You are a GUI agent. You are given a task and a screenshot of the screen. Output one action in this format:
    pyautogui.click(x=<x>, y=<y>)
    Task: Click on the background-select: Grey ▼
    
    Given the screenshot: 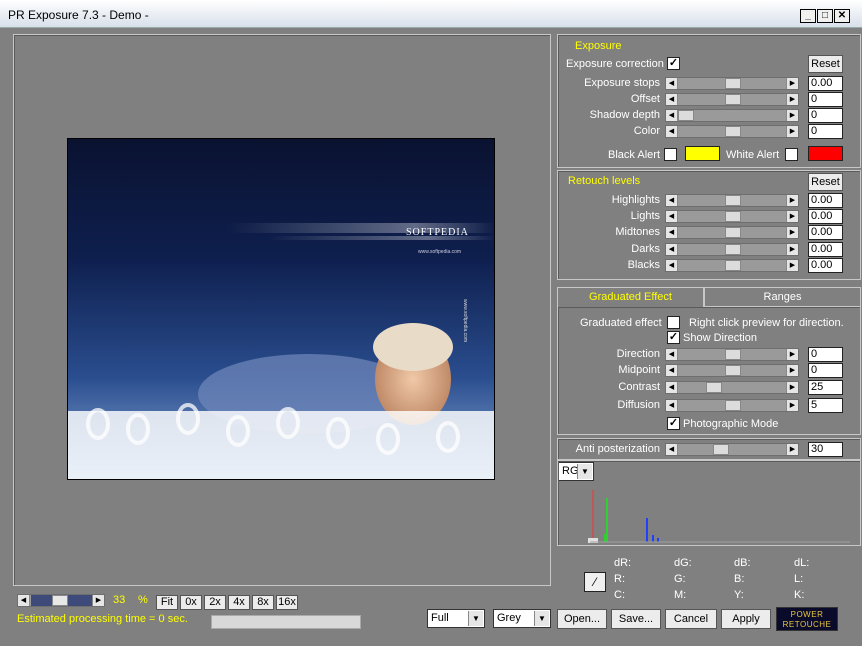 What is the action you would take?
    pyautogui.click(x=522, y=618)
    